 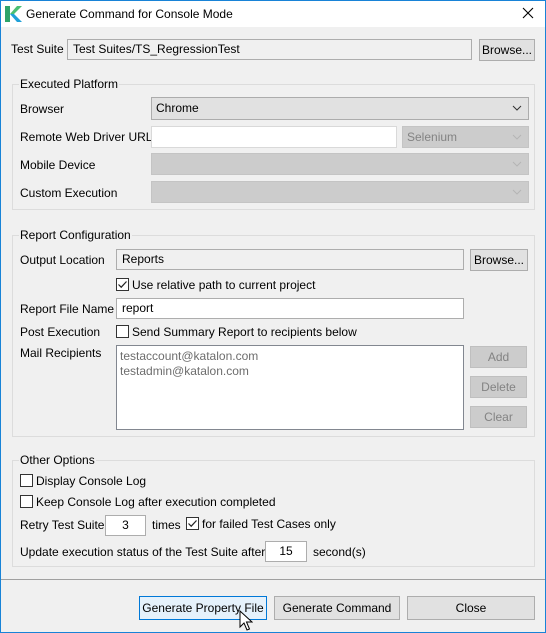 What do you see at coordinates (86, 137) in the screenshot?
I see `remote-web-driver-label: Remote Web Driver URL` at bounding box center [86, 137].